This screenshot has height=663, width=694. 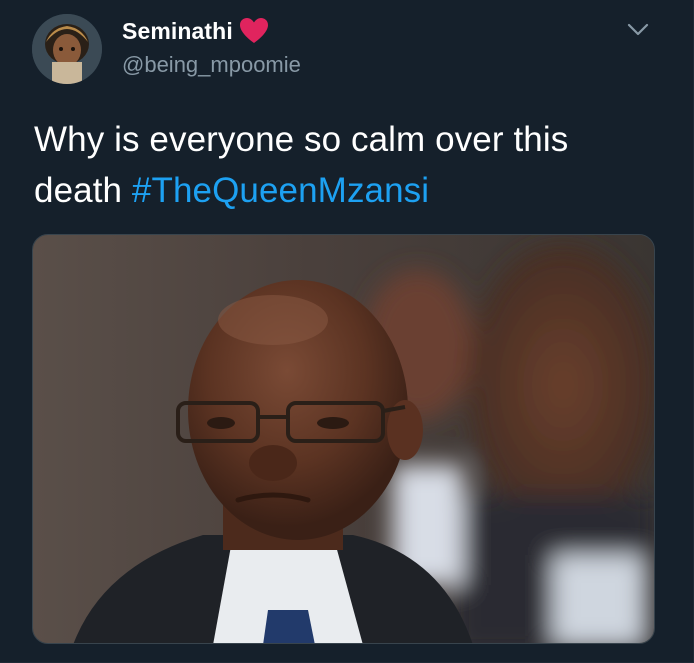 I want to click on avatar, so click(x=67, y=49).